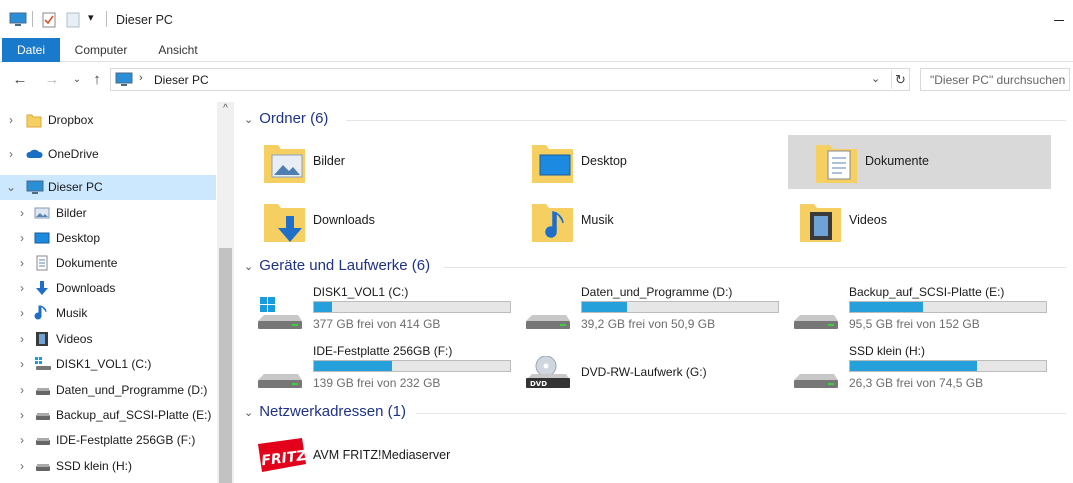  Describe the element at coordinates (101, 50) in the screenshot. I see `tab-computer: Computer` at that location.